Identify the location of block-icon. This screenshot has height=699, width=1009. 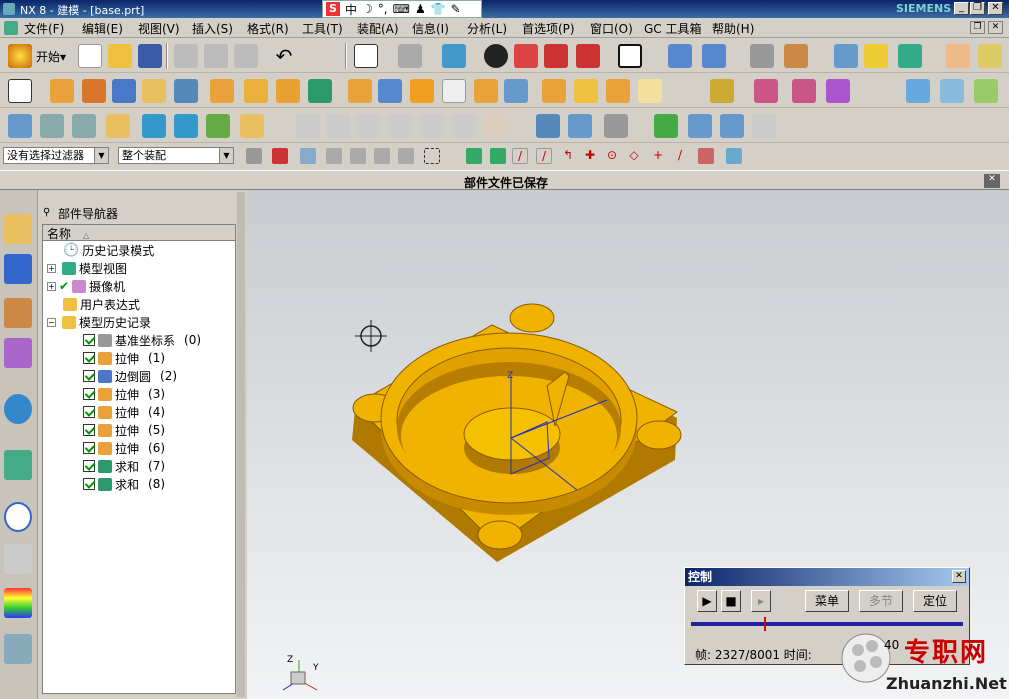
(124, 91).